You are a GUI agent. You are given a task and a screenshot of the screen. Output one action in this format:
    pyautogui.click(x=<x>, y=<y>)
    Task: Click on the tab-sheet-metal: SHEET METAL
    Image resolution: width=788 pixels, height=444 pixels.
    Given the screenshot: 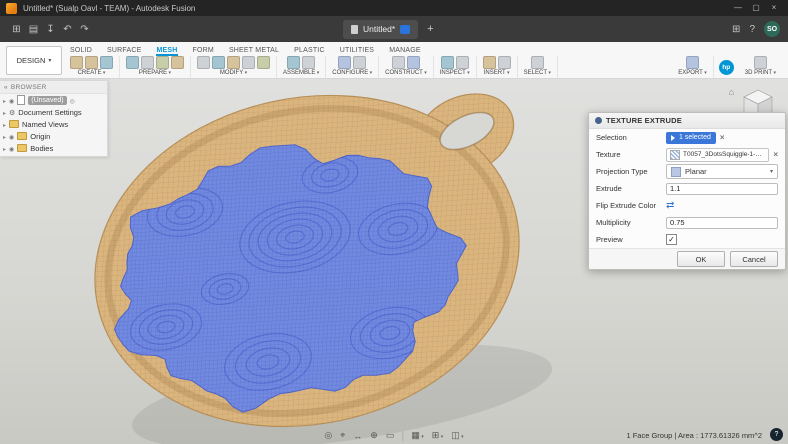 What is the action you would take?
    pyautogui.click(x=254, y=51)
    